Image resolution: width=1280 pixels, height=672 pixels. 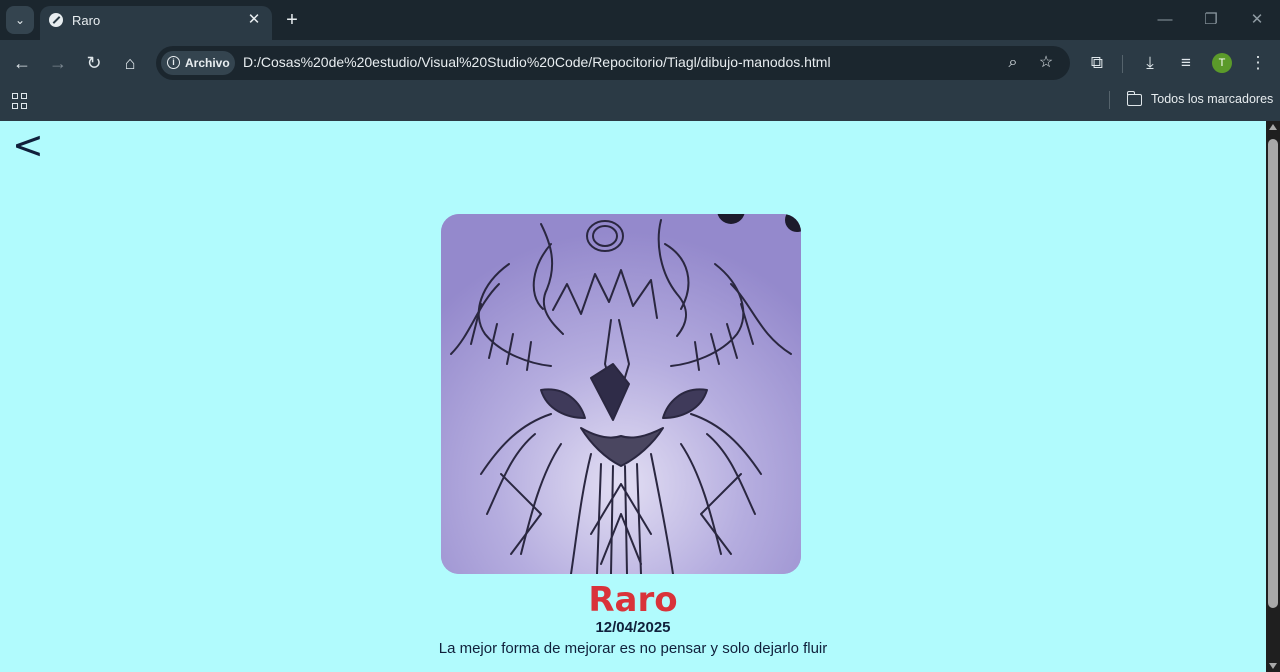 I want to click on minimize-button: —, so click(x=1165, y=20).